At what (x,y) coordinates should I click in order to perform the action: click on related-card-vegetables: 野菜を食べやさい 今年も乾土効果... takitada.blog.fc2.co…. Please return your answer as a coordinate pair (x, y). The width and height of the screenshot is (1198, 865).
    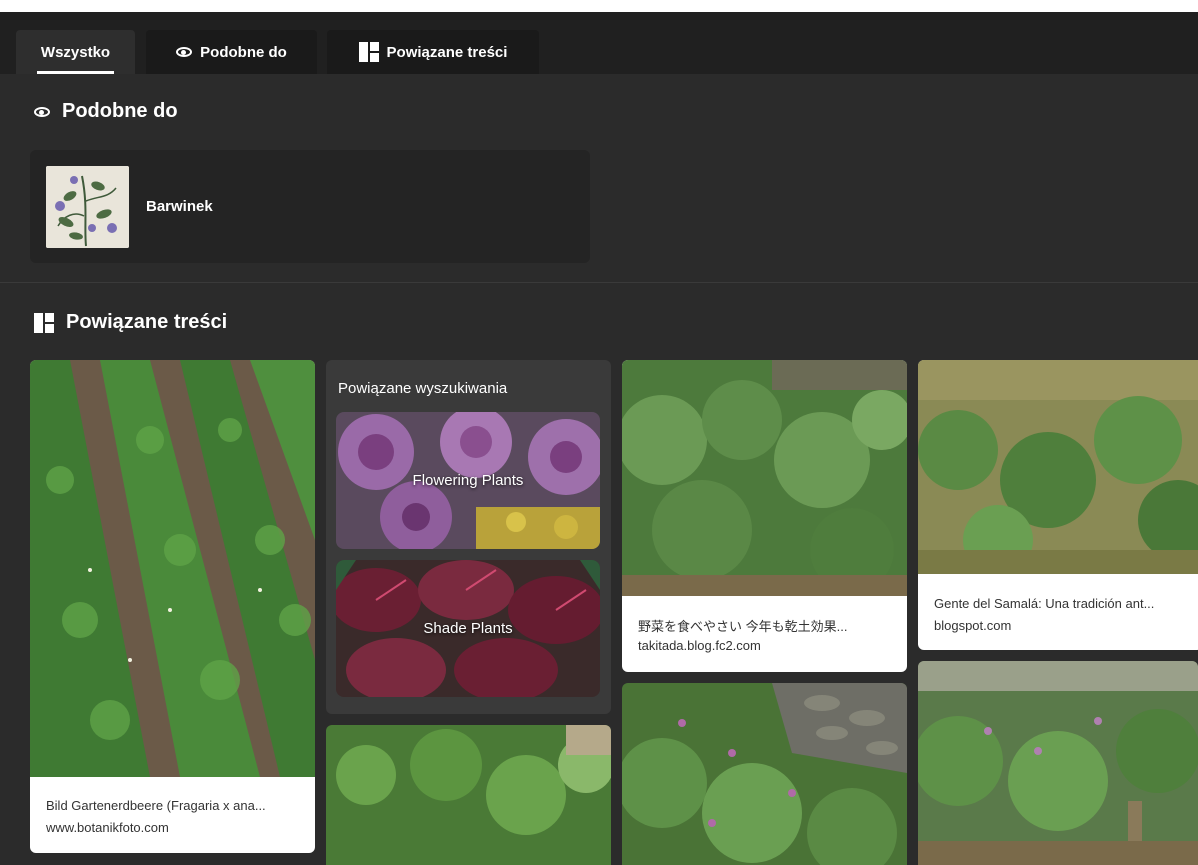
    Looking at the image, I should click on (764, 516).